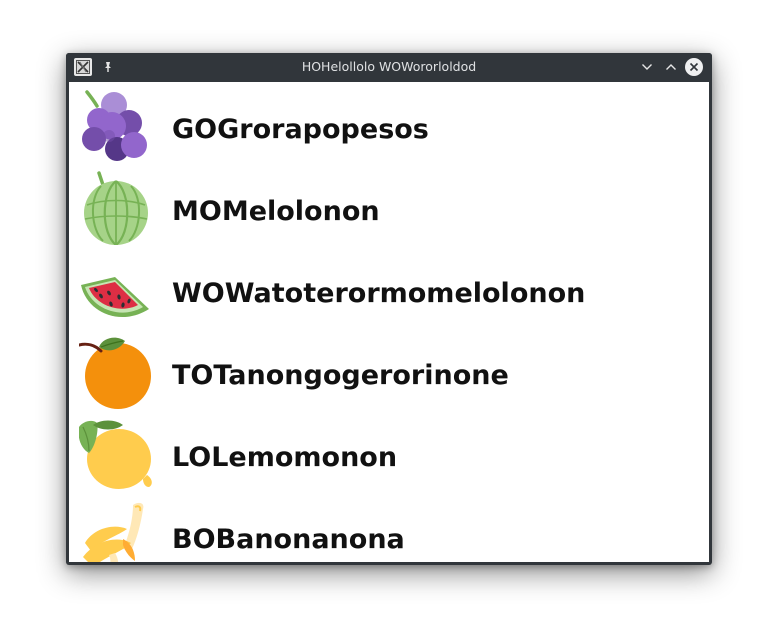  What do you see at coordinates (113, 532) in the screenshot?
I see `banana-icon` at bounding box center [113, 532].